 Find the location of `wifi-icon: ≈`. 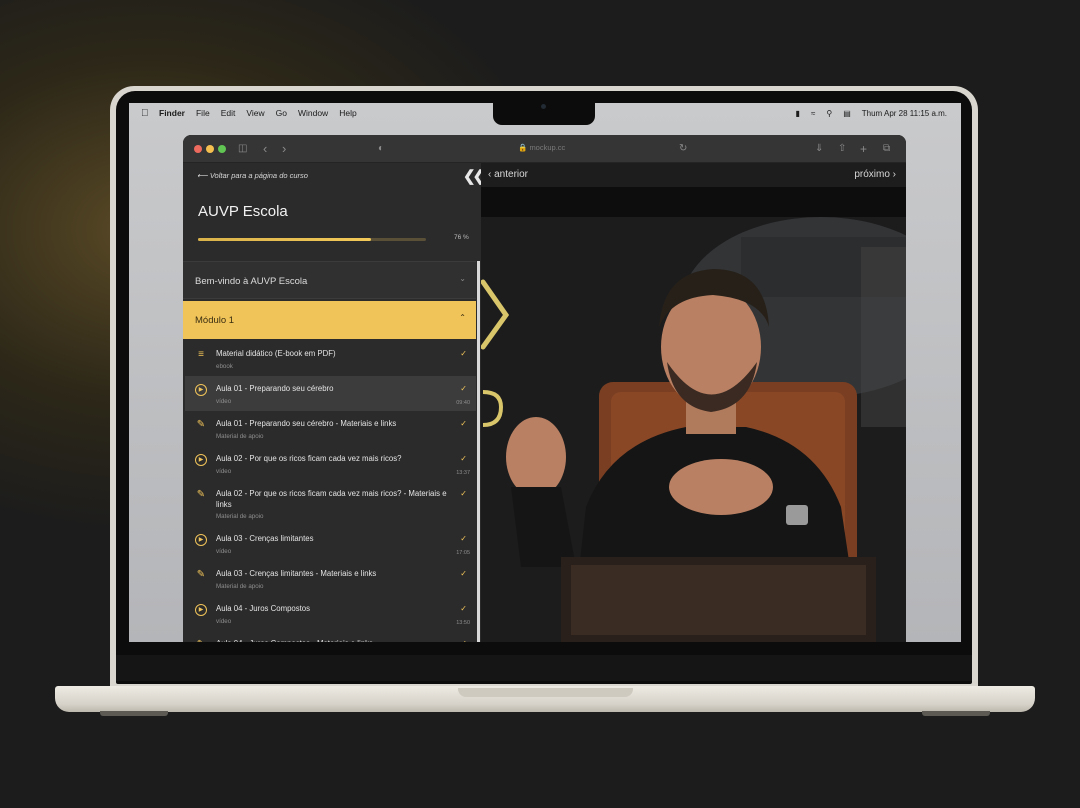

wifi-icon: ≈ is located at coordinates (813, 113).